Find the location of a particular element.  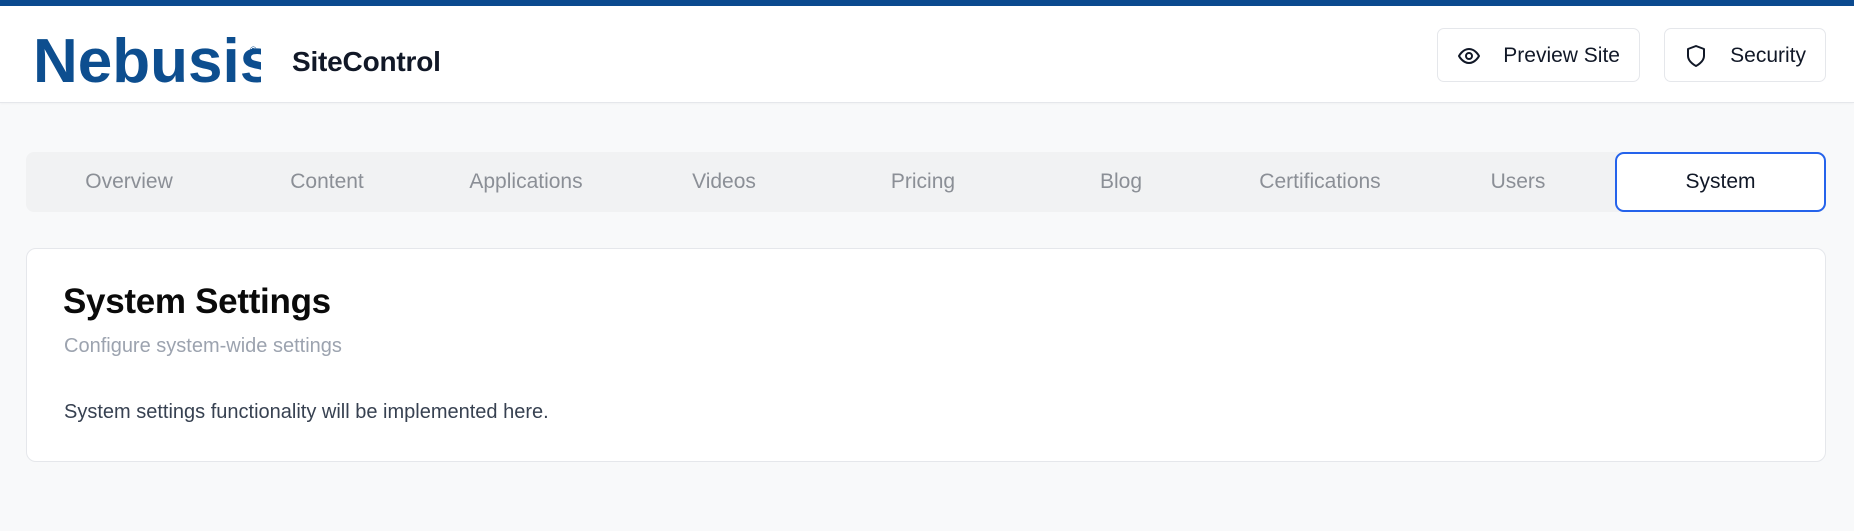

eye-icon is located at coordinates (1469, 56).